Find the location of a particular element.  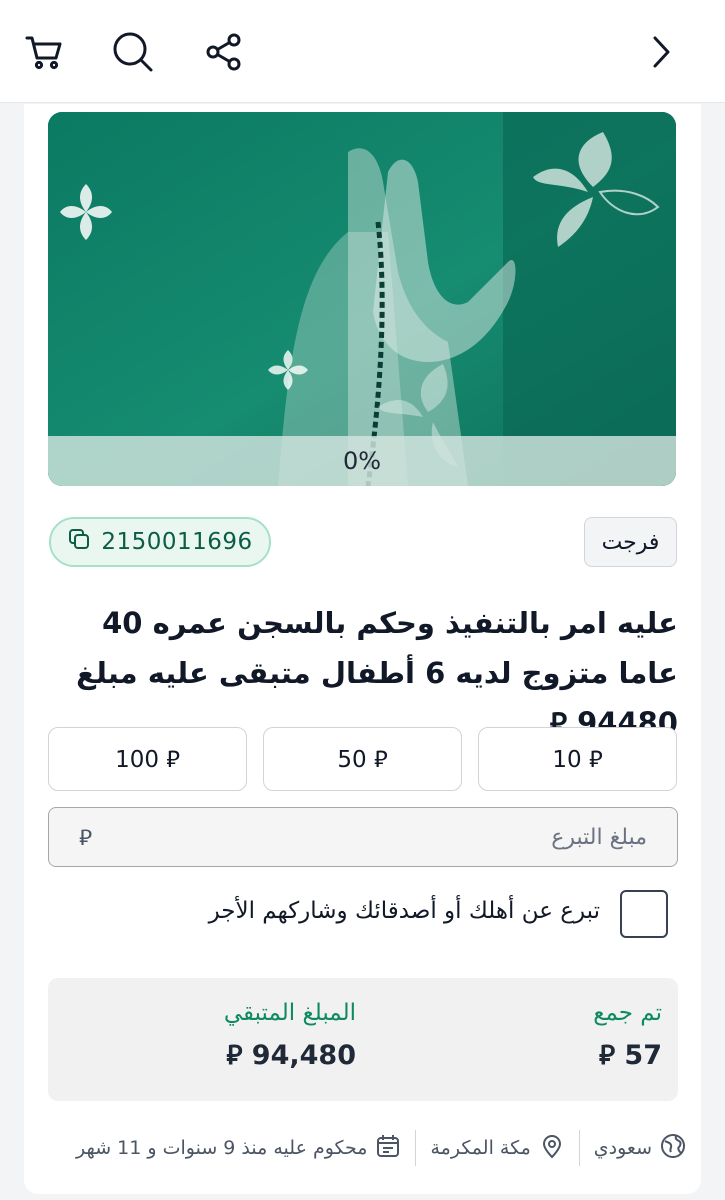

collected-value: 57 ⃁ is located at coordinates (630, 1055).